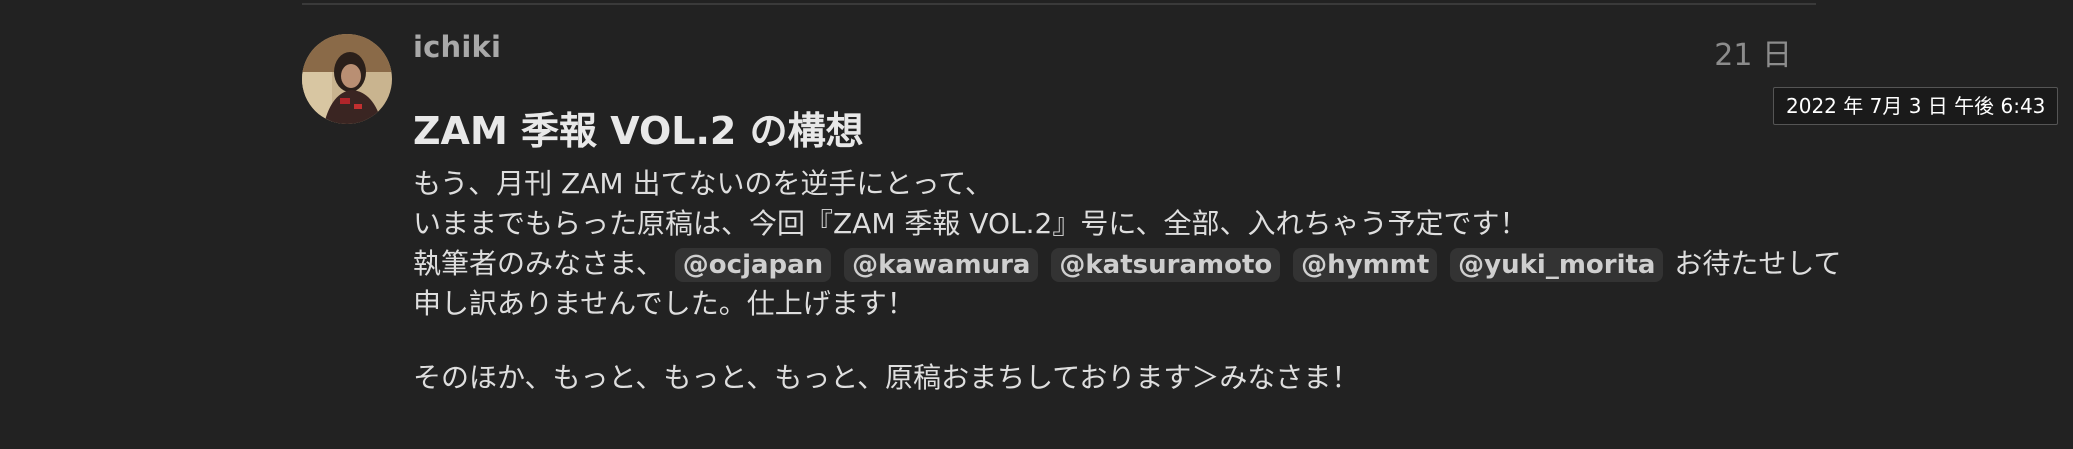  What do you see at coordinates (1753, 52) in the screenshot?
I see `post-date: 21 日` at bounding box center [1753, 52].